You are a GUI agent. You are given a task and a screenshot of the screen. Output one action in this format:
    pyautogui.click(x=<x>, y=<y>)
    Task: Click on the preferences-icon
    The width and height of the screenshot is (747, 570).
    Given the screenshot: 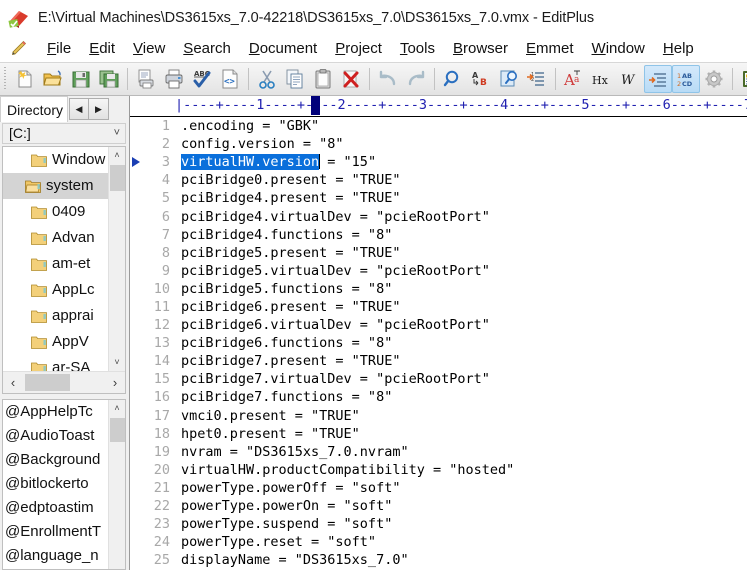 What is the action you would take?
    pyautogui.click(x=714, y=79)
    